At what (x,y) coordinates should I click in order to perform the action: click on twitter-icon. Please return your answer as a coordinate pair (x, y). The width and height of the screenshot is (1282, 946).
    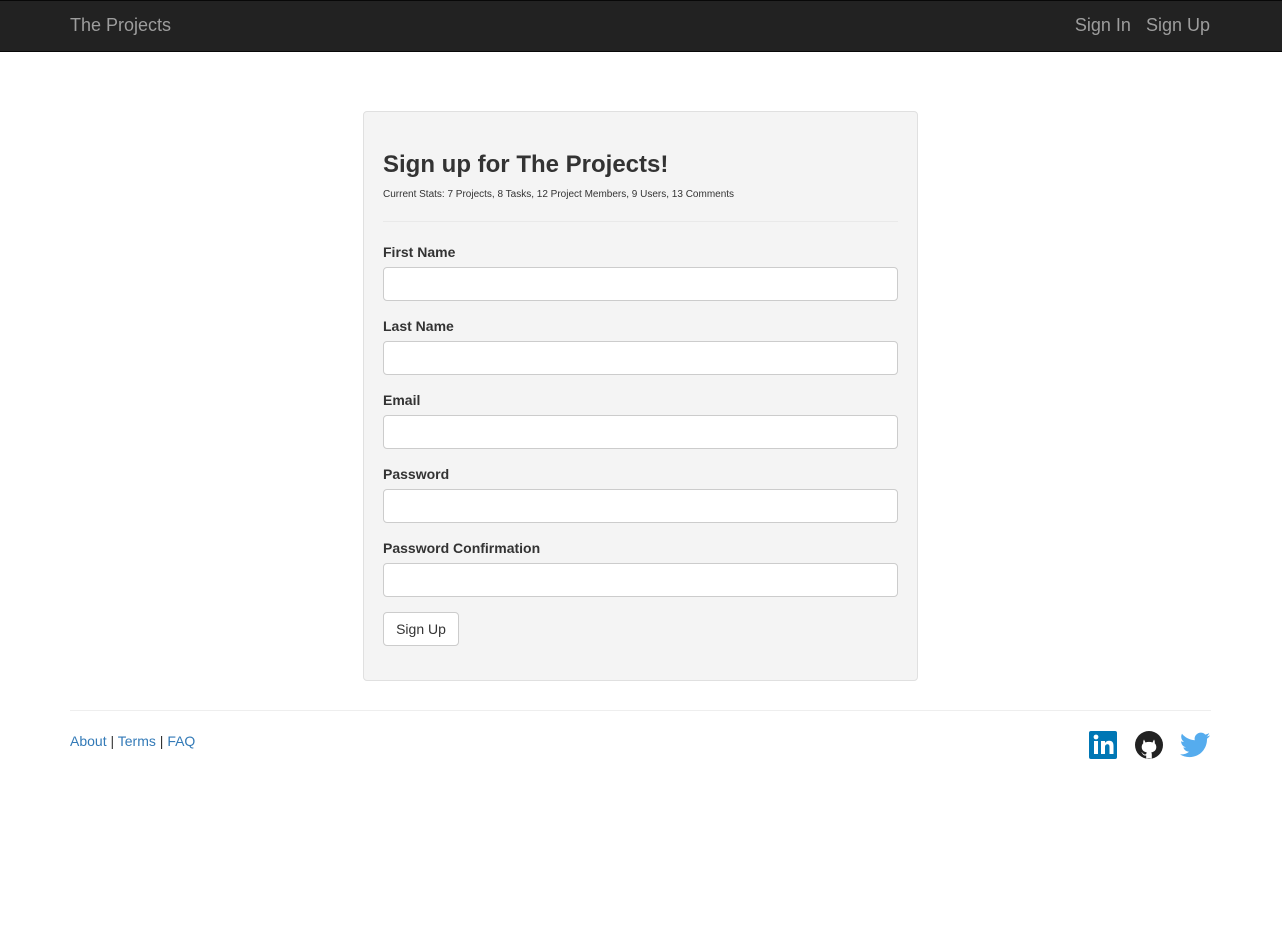
    Looking at the image, I should click on (1195, 745).